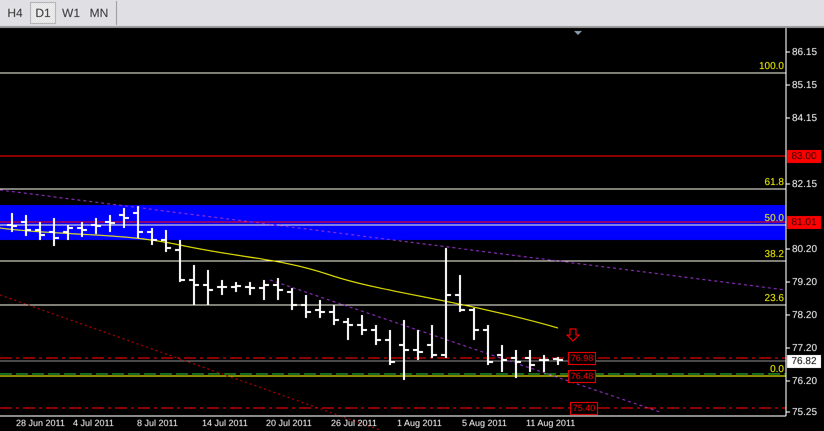 The height and width of the screenshot is (431, 824). What do you see at coordinates (805, 348) in the screenshot?
I see `price-axis-label: 77.20` at bounding box center [805, 348].